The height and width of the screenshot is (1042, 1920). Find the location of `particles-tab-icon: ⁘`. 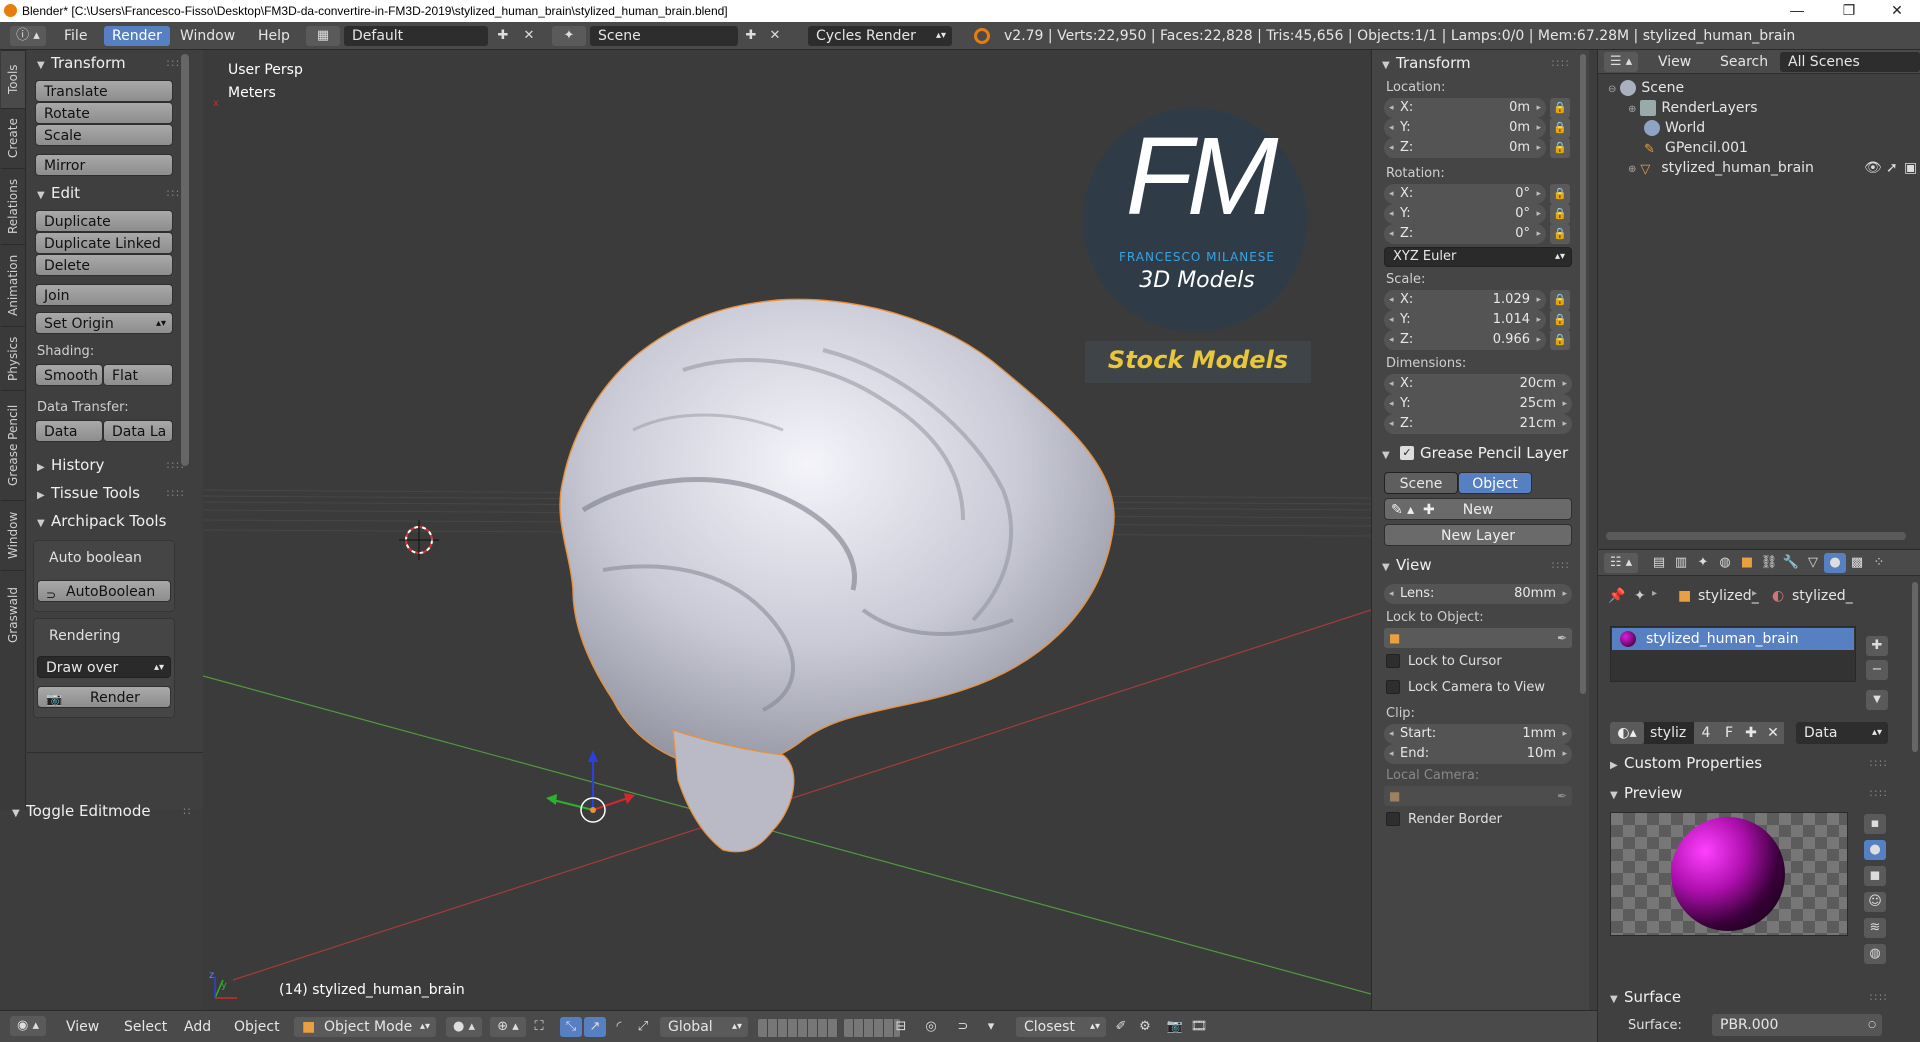

particles-tab-icon: ⁘ is located at coordinates (1879, 563).